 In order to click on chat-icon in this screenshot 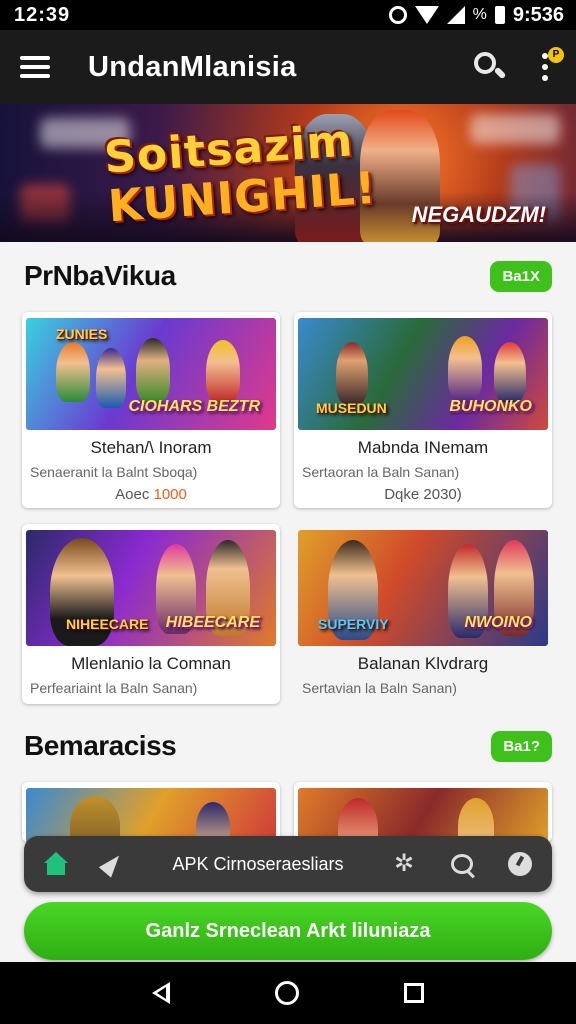, I will do `click(462, 864)`.